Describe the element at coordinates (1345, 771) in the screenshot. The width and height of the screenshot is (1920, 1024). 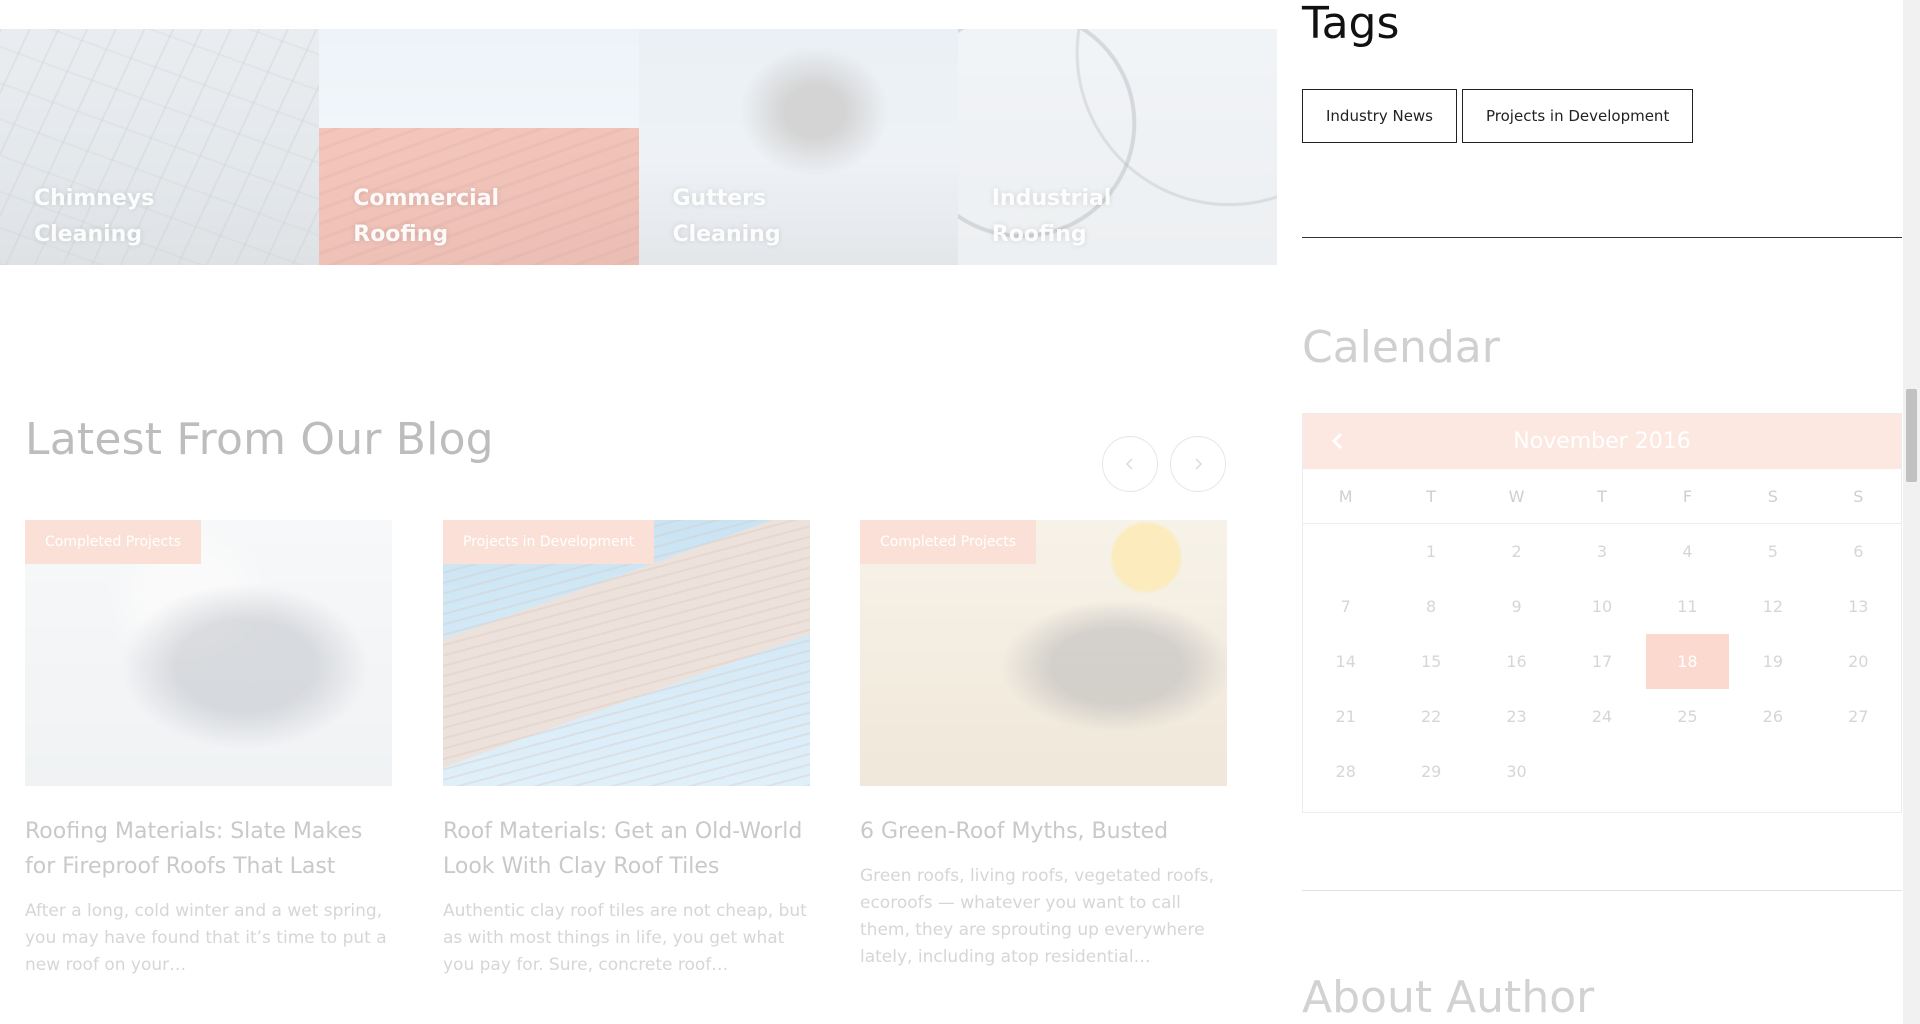
I see `calendar-day: 28` at that location.